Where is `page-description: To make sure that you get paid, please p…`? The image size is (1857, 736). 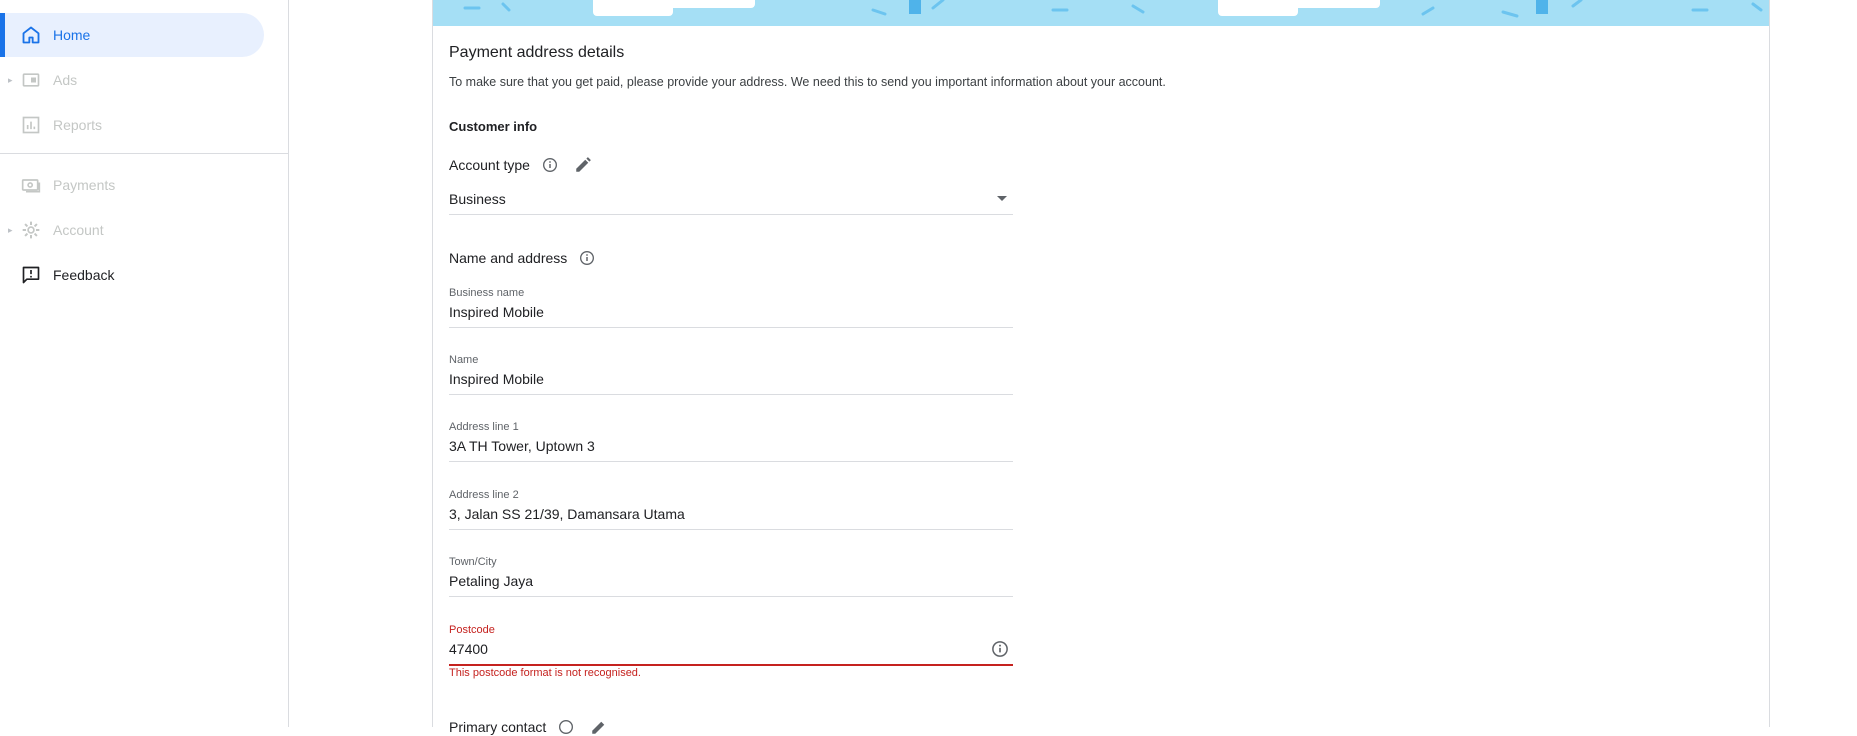
page-description: To make sure that you get paid, please p… is located at coordinates (807, 82).